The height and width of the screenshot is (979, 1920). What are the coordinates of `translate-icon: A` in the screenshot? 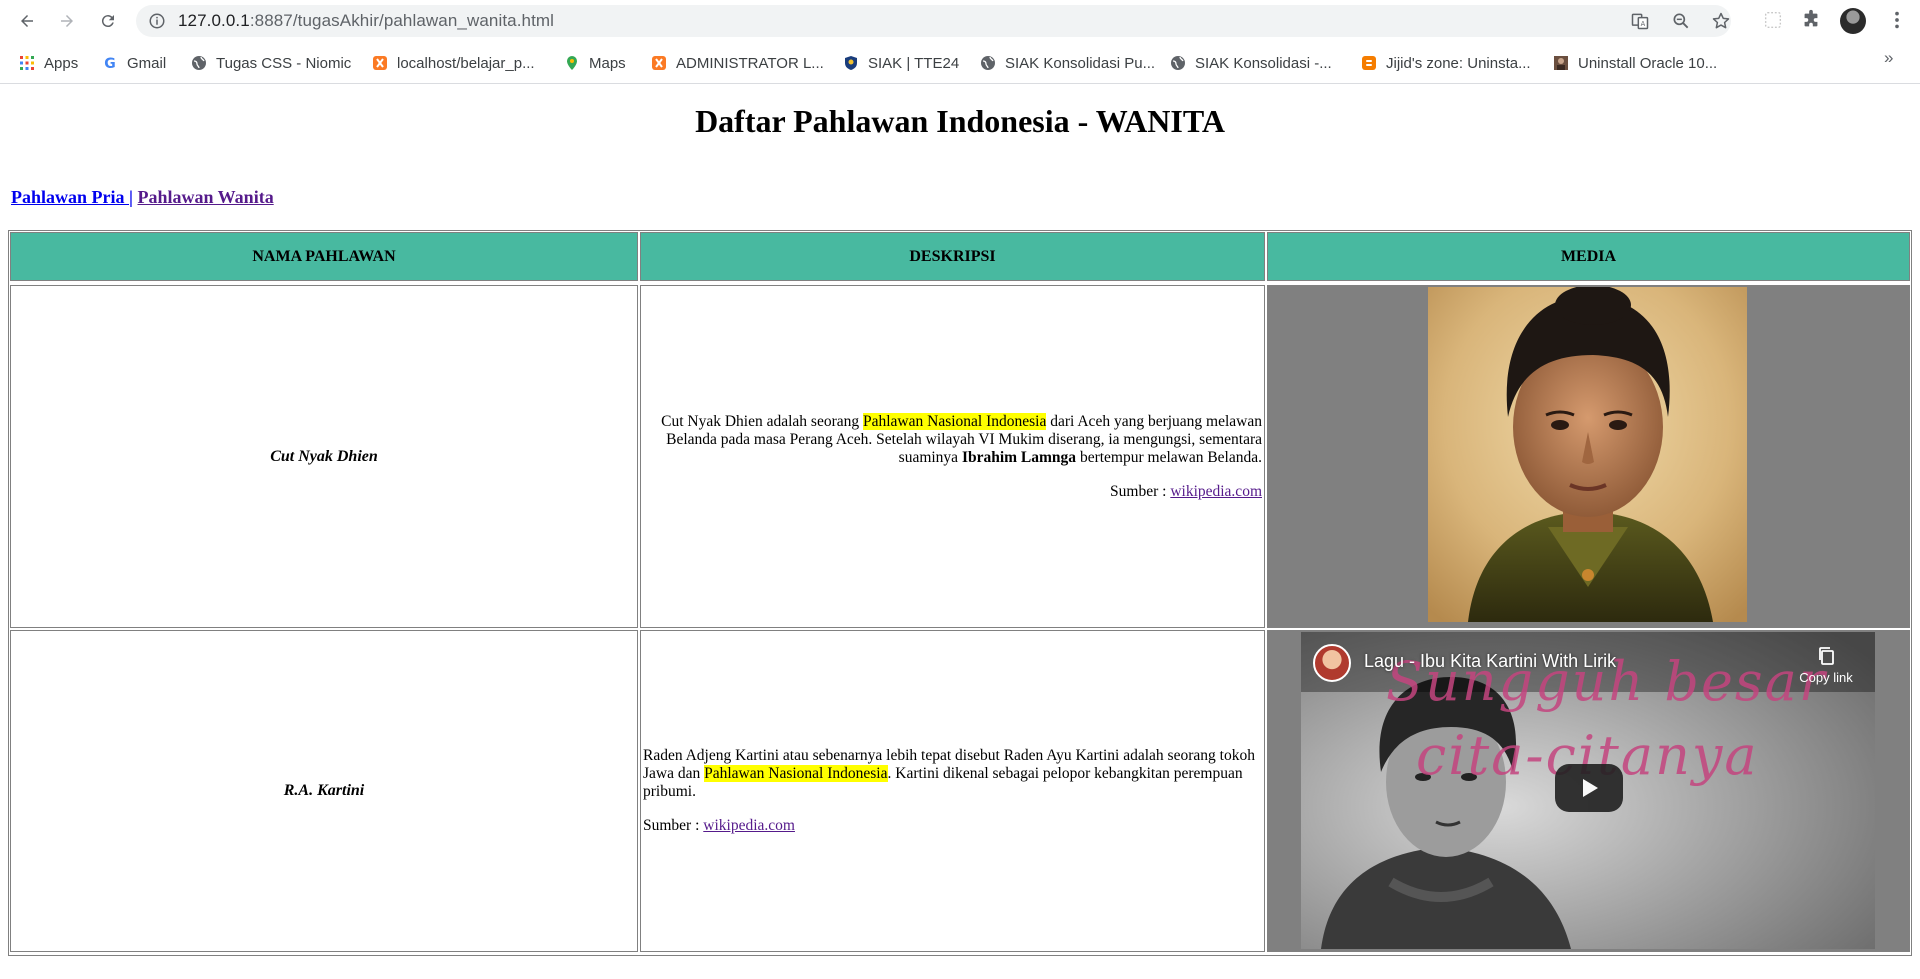 It's located at (1640, 21).